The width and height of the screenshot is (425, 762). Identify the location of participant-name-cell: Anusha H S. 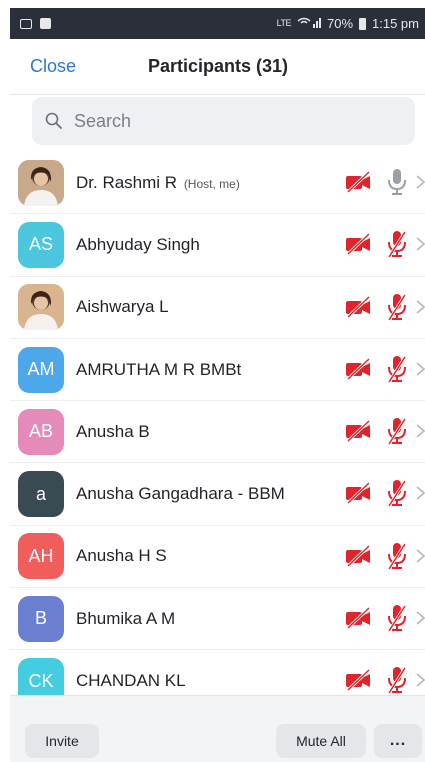
(121, 556).